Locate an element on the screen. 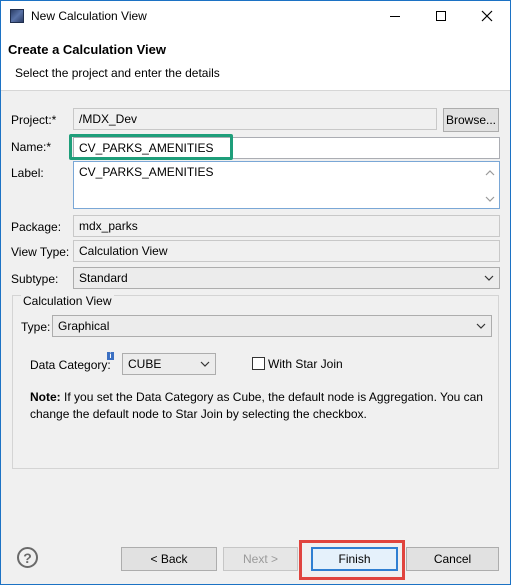 This screenshot has height=585, width=511. window-title: New Calculation View is located at coordinates (89, 16).